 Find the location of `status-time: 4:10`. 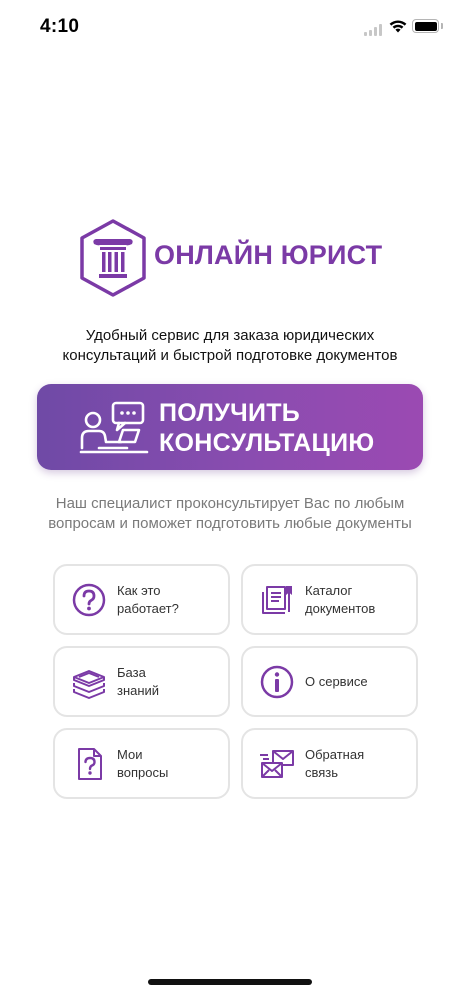

status-time: 4:10 is located at coordinates (60, 26).